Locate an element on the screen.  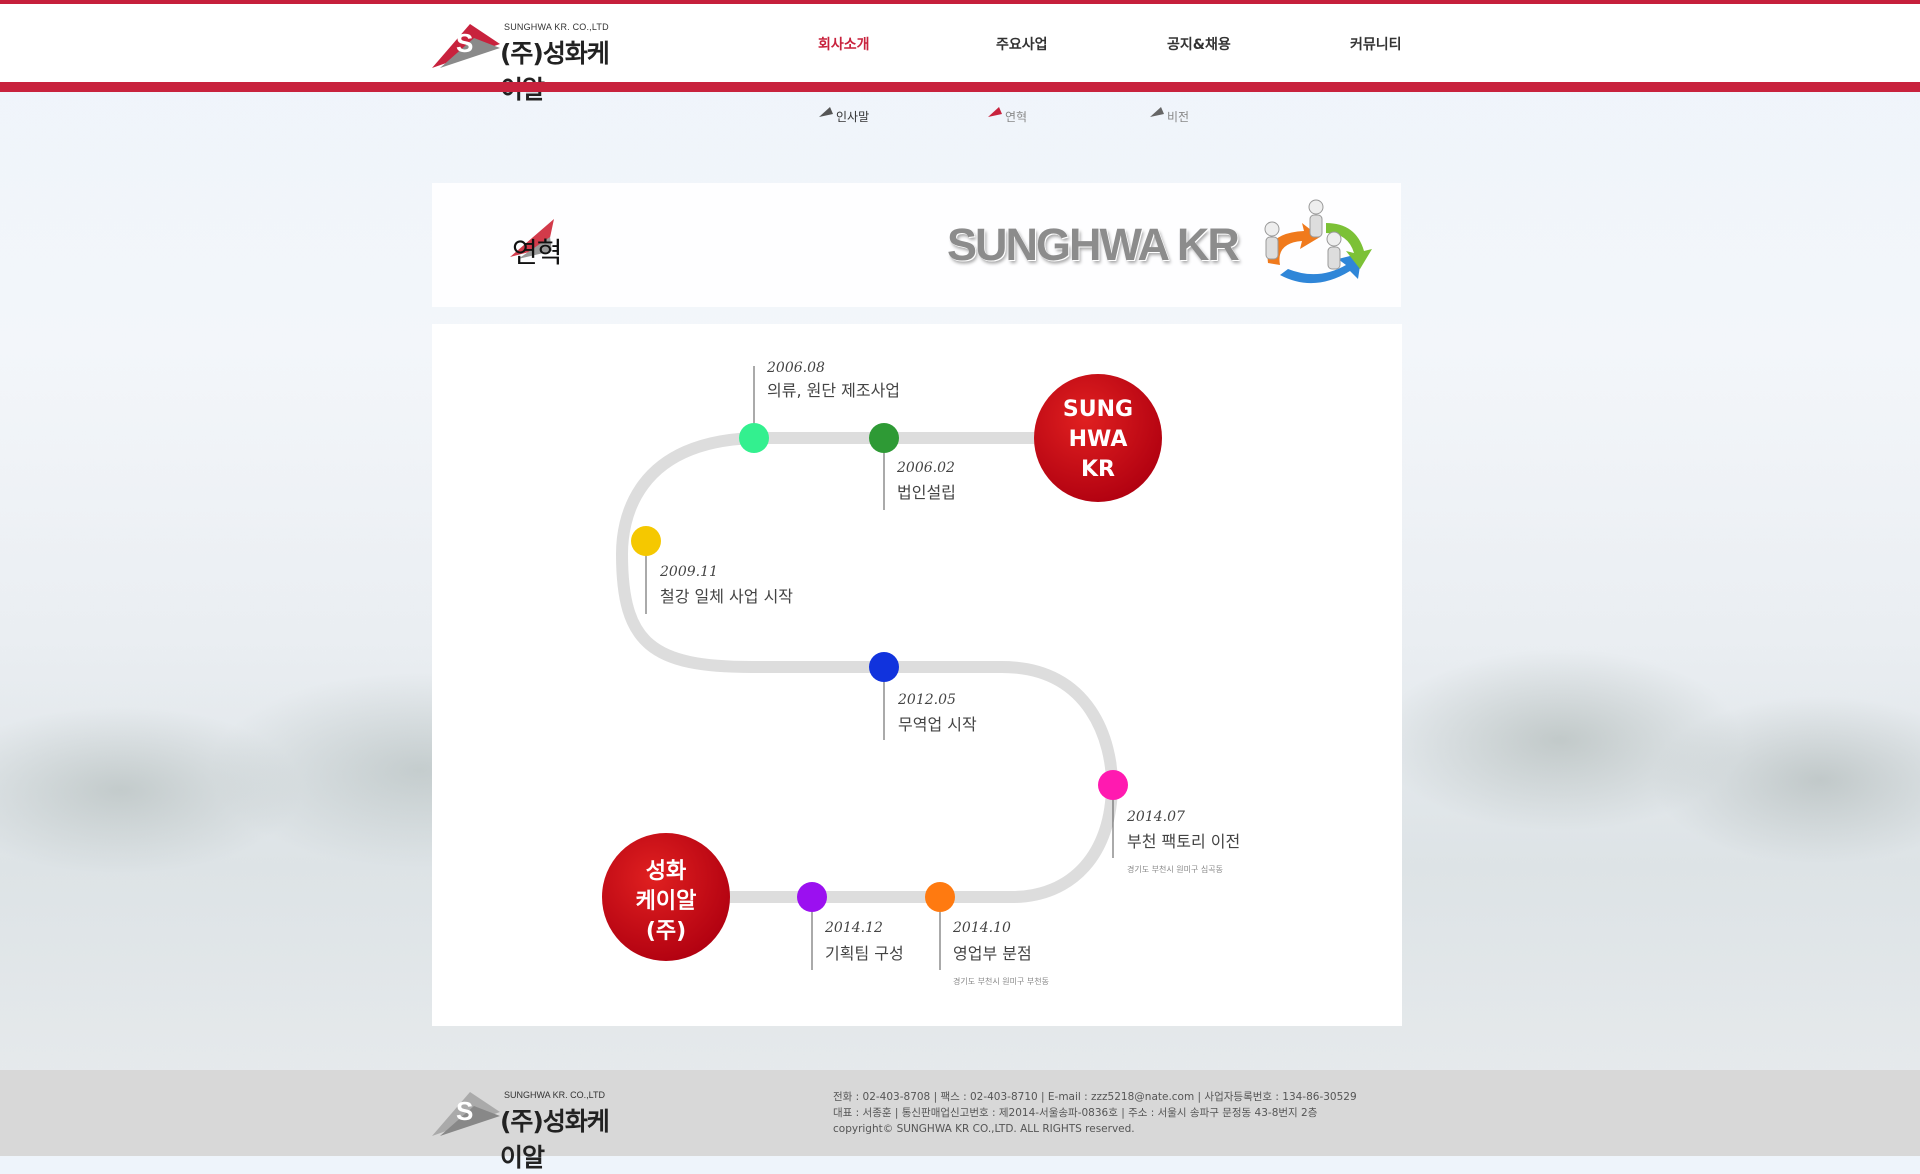
timeline-address: 경기도 부천시 원미구 부천동 is located at coordinates (1001, 981).